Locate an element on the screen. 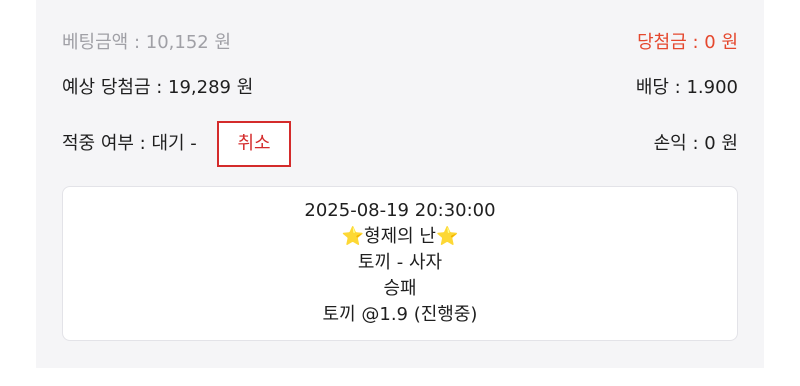 This screenshot has width=800, height=386. event-name: 형제의 난 is located at coordinates (400, 236).